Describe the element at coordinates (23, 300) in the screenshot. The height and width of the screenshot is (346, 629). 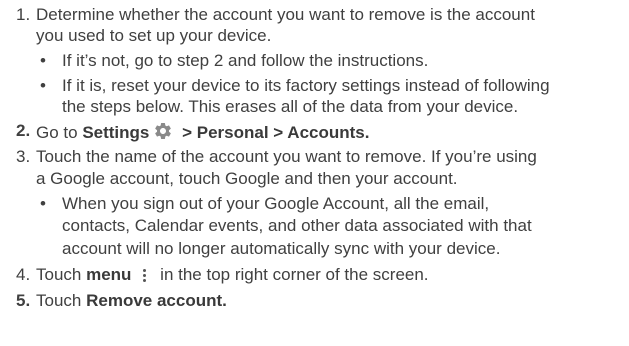
I see `step-number: 5.` at that location.